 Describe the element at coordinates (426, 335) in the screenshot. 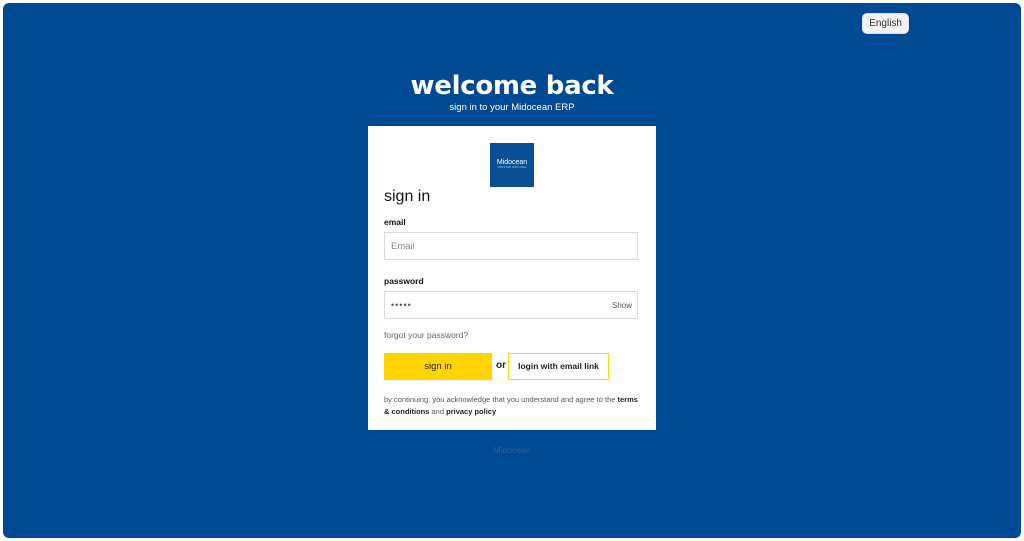

I see `forgot-password-link: forgot your password?` at that location.